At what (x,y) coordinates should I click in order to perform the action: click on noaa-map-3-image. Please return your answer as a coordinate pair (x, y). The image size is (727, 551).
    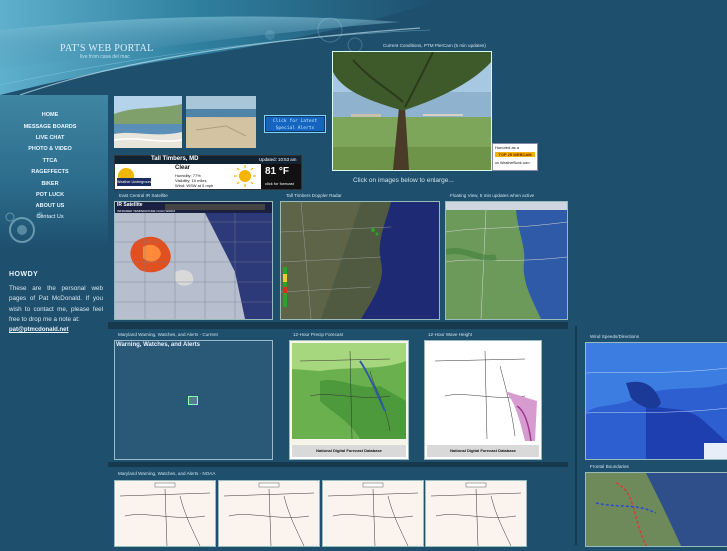
    Looking at the image, I should click on (373, 513).